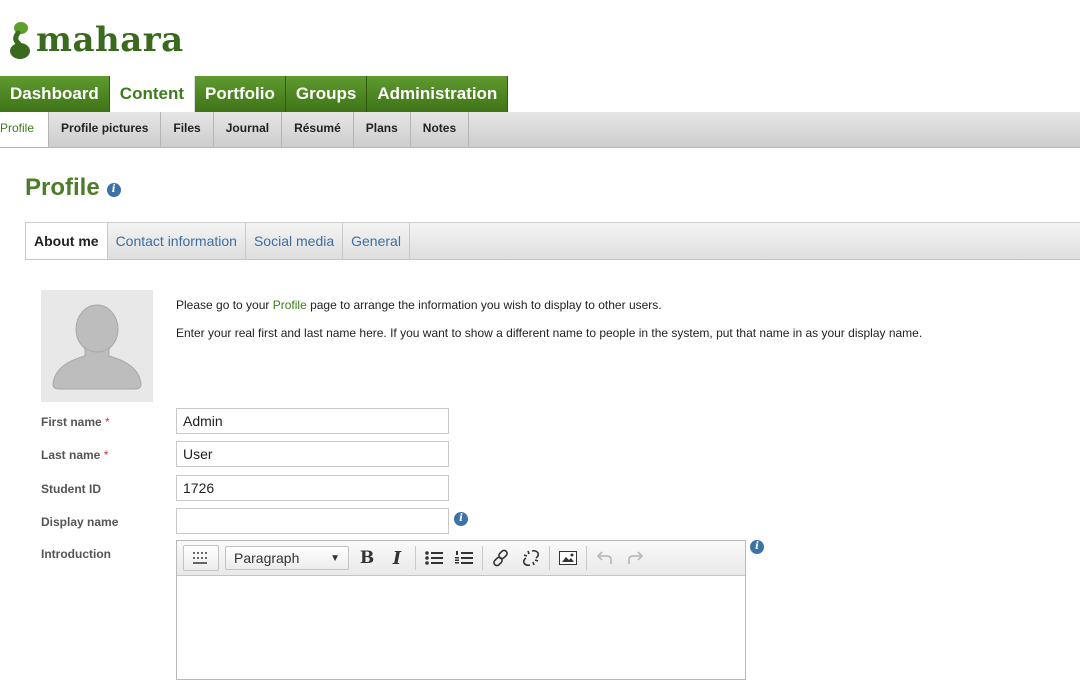 The width and height of the screenshot is (1080, 680). Describe the element at coordinates (105, 129) in the screenshot. I see `sub-nav-profile-pictures: Profile pictures` at that location.